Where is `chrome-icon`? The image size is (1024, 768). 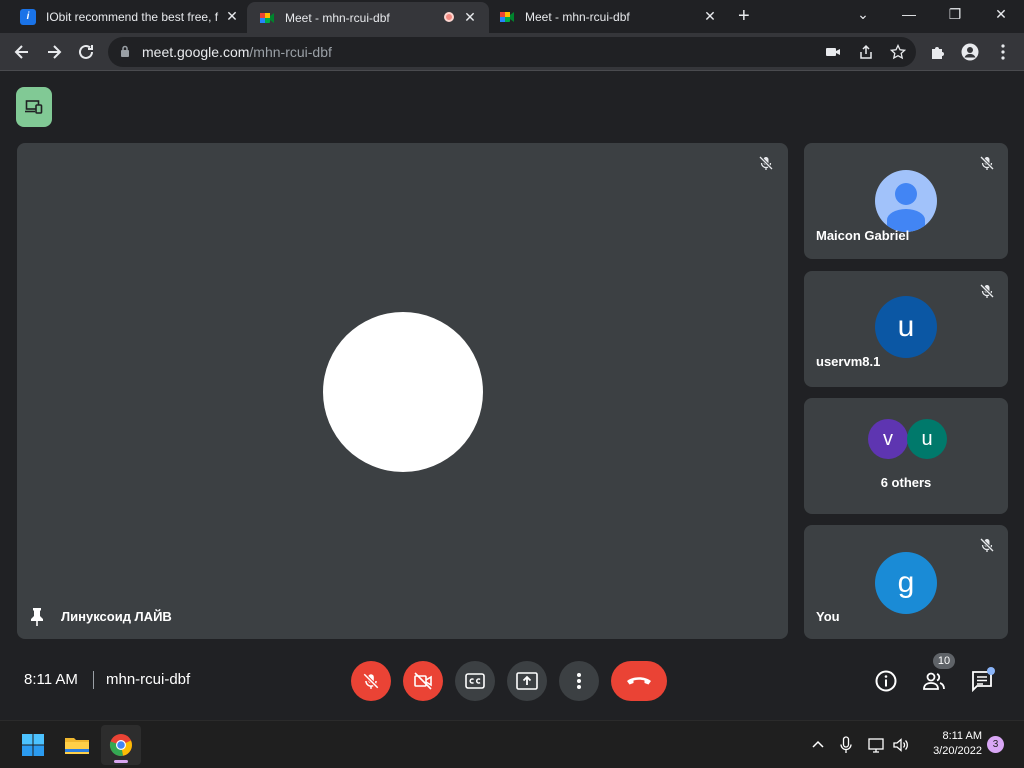
chrome-icon is located at coordinates (120, 745).